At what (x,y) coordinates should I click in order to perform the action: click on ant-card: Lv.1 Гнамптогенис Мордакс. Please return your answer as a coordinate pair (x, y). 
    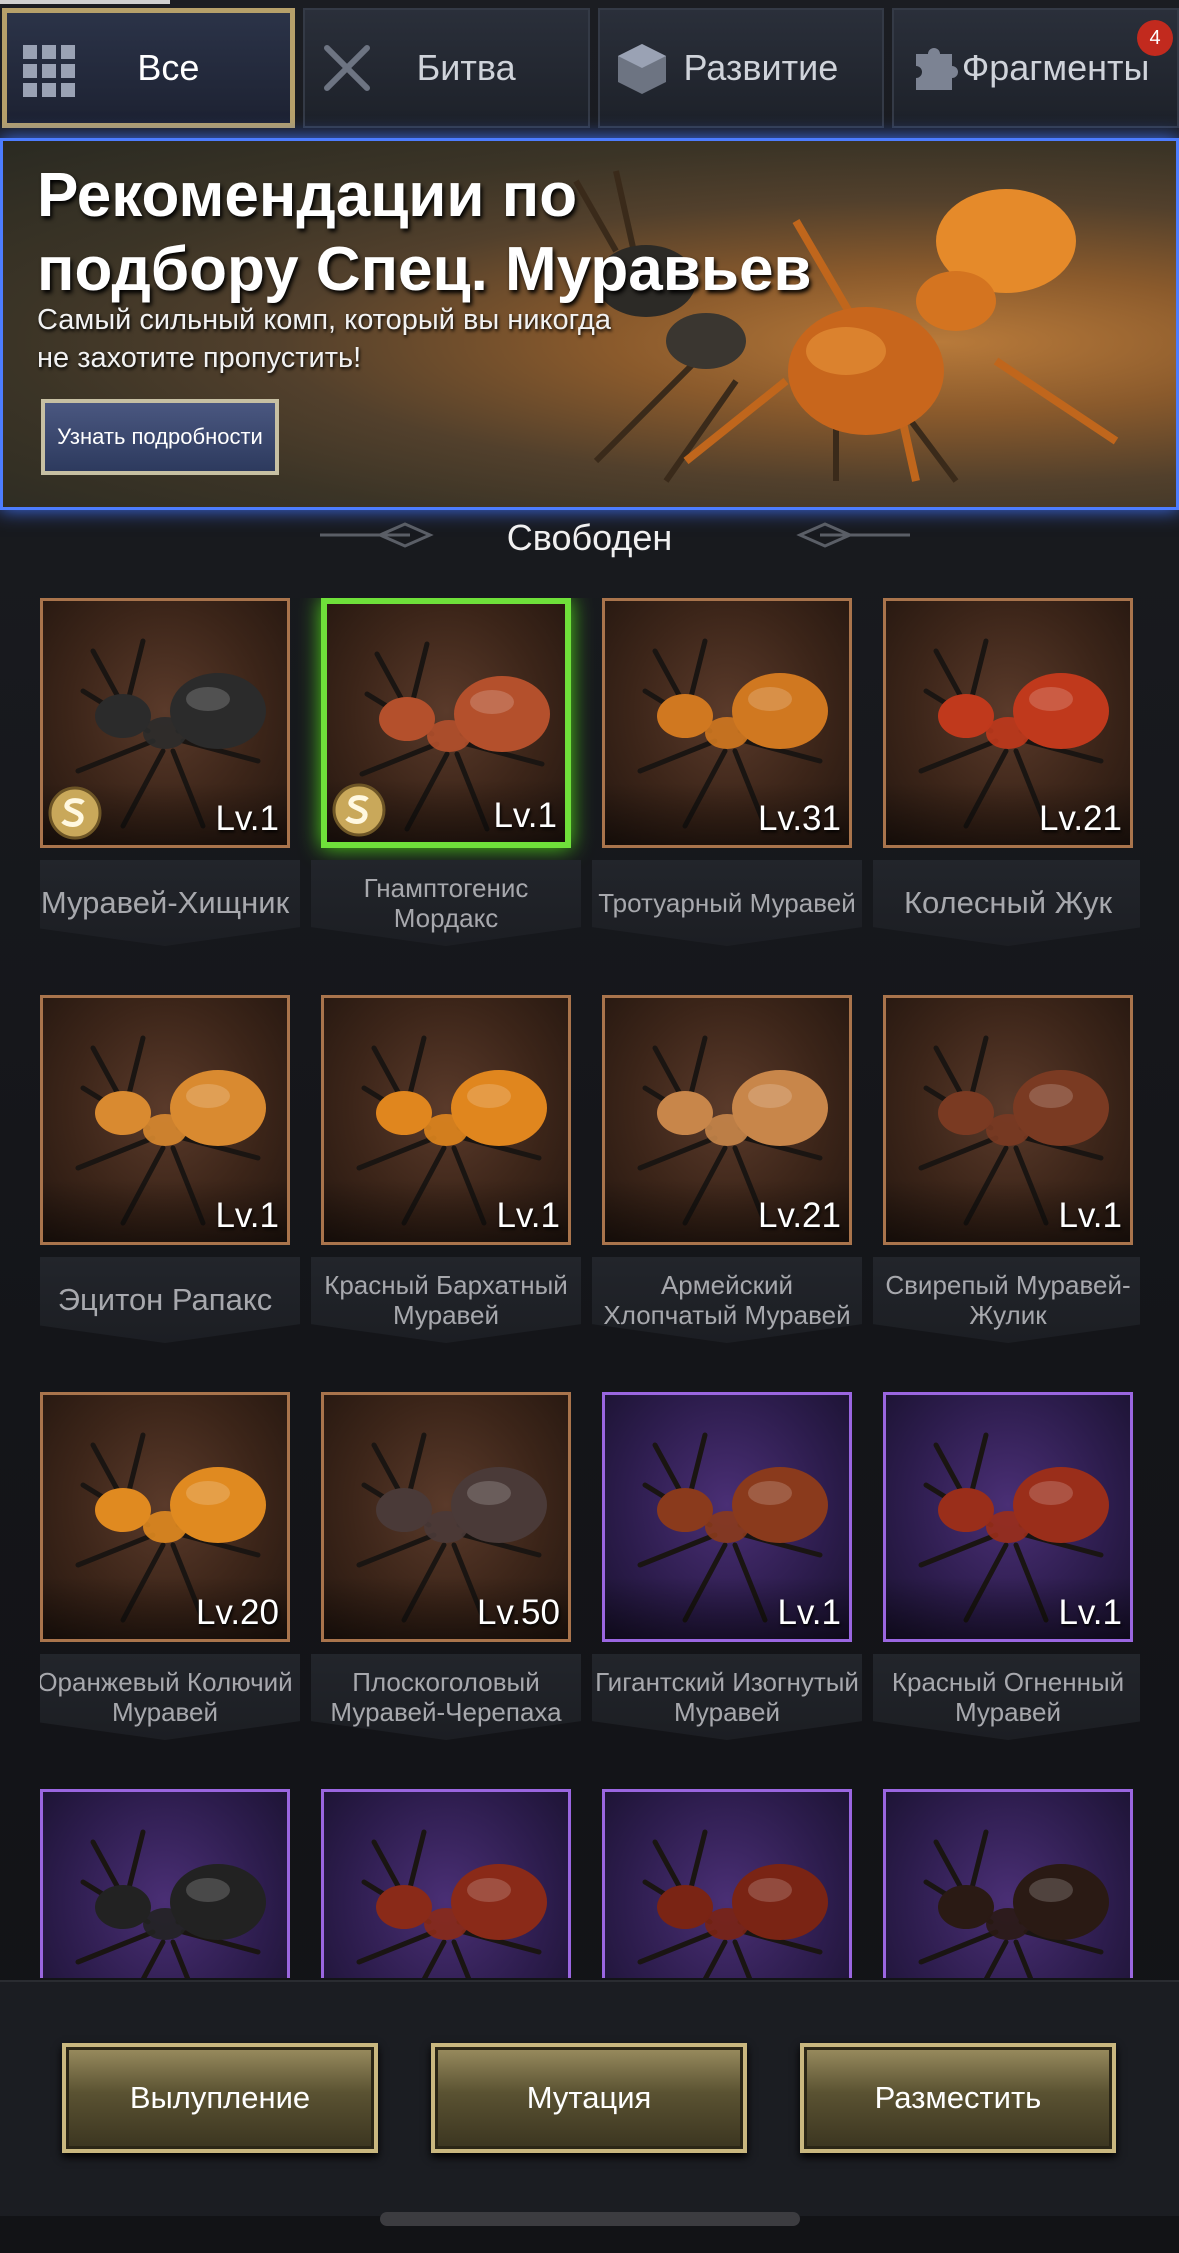
    Looking at the image, I should click on (446, 783).